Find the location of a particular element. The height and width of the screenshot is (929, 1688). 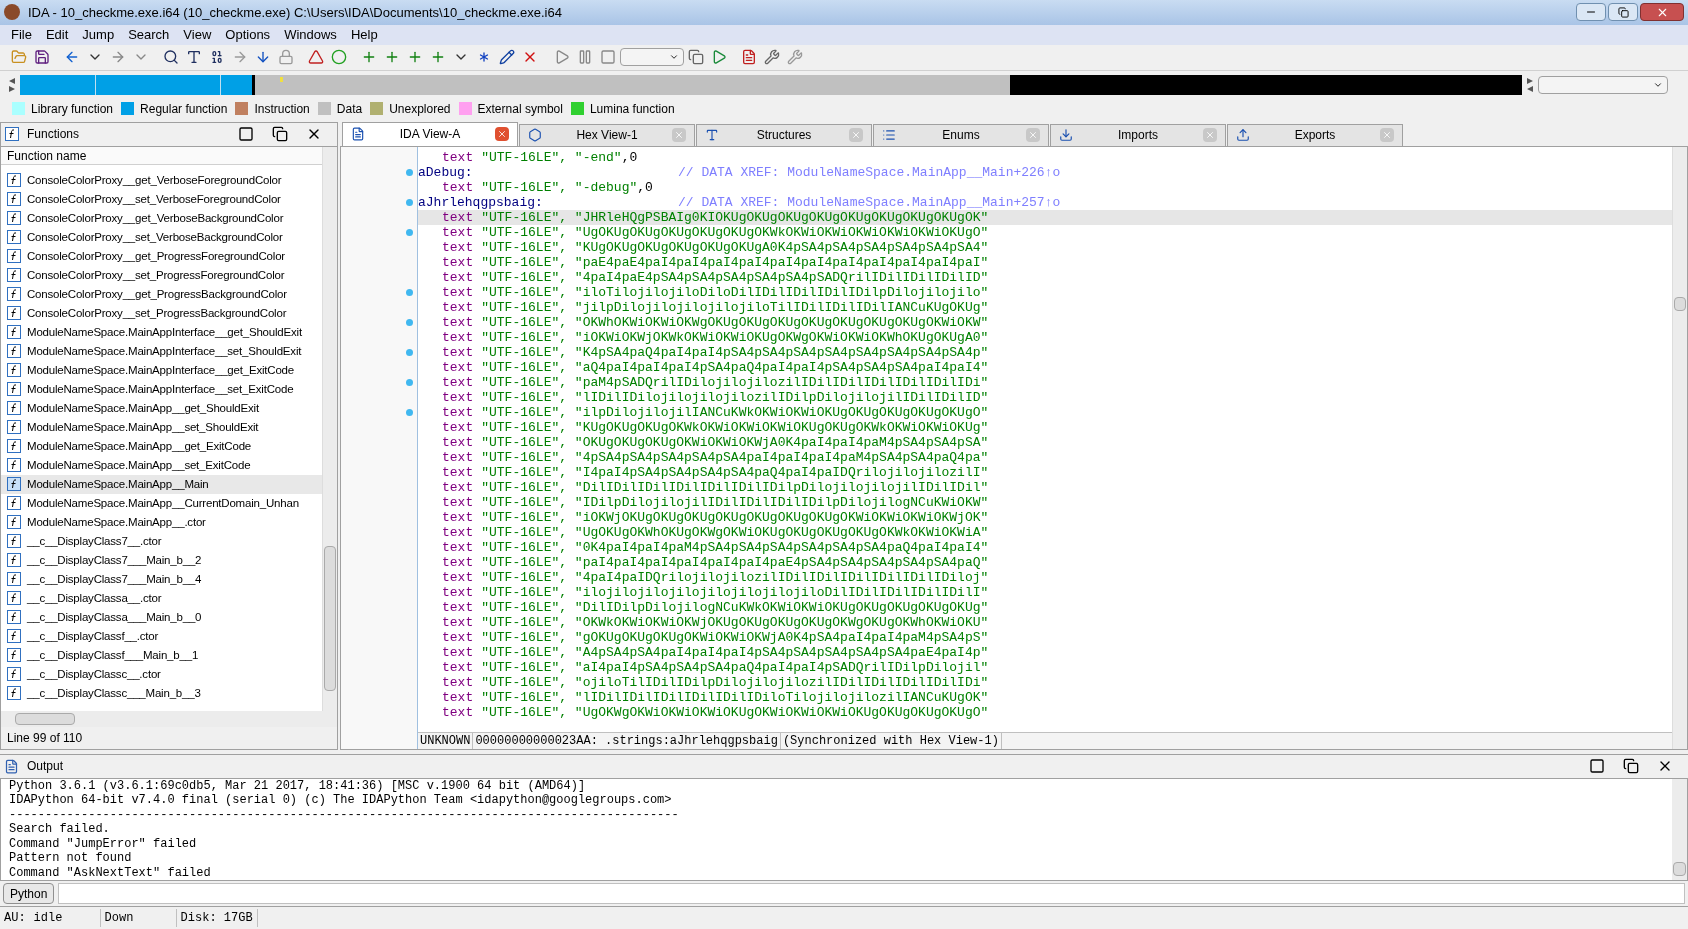

function-name: ConsoleColorProxy__set_ProgressForegroundColor is located at coordinates (156, 275).